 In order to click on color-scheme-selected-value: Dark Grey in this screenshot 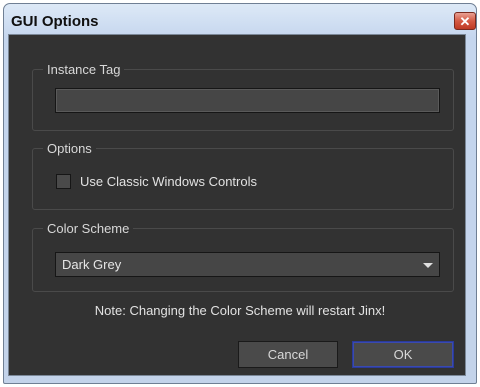, I will do `click(92, 264)`.